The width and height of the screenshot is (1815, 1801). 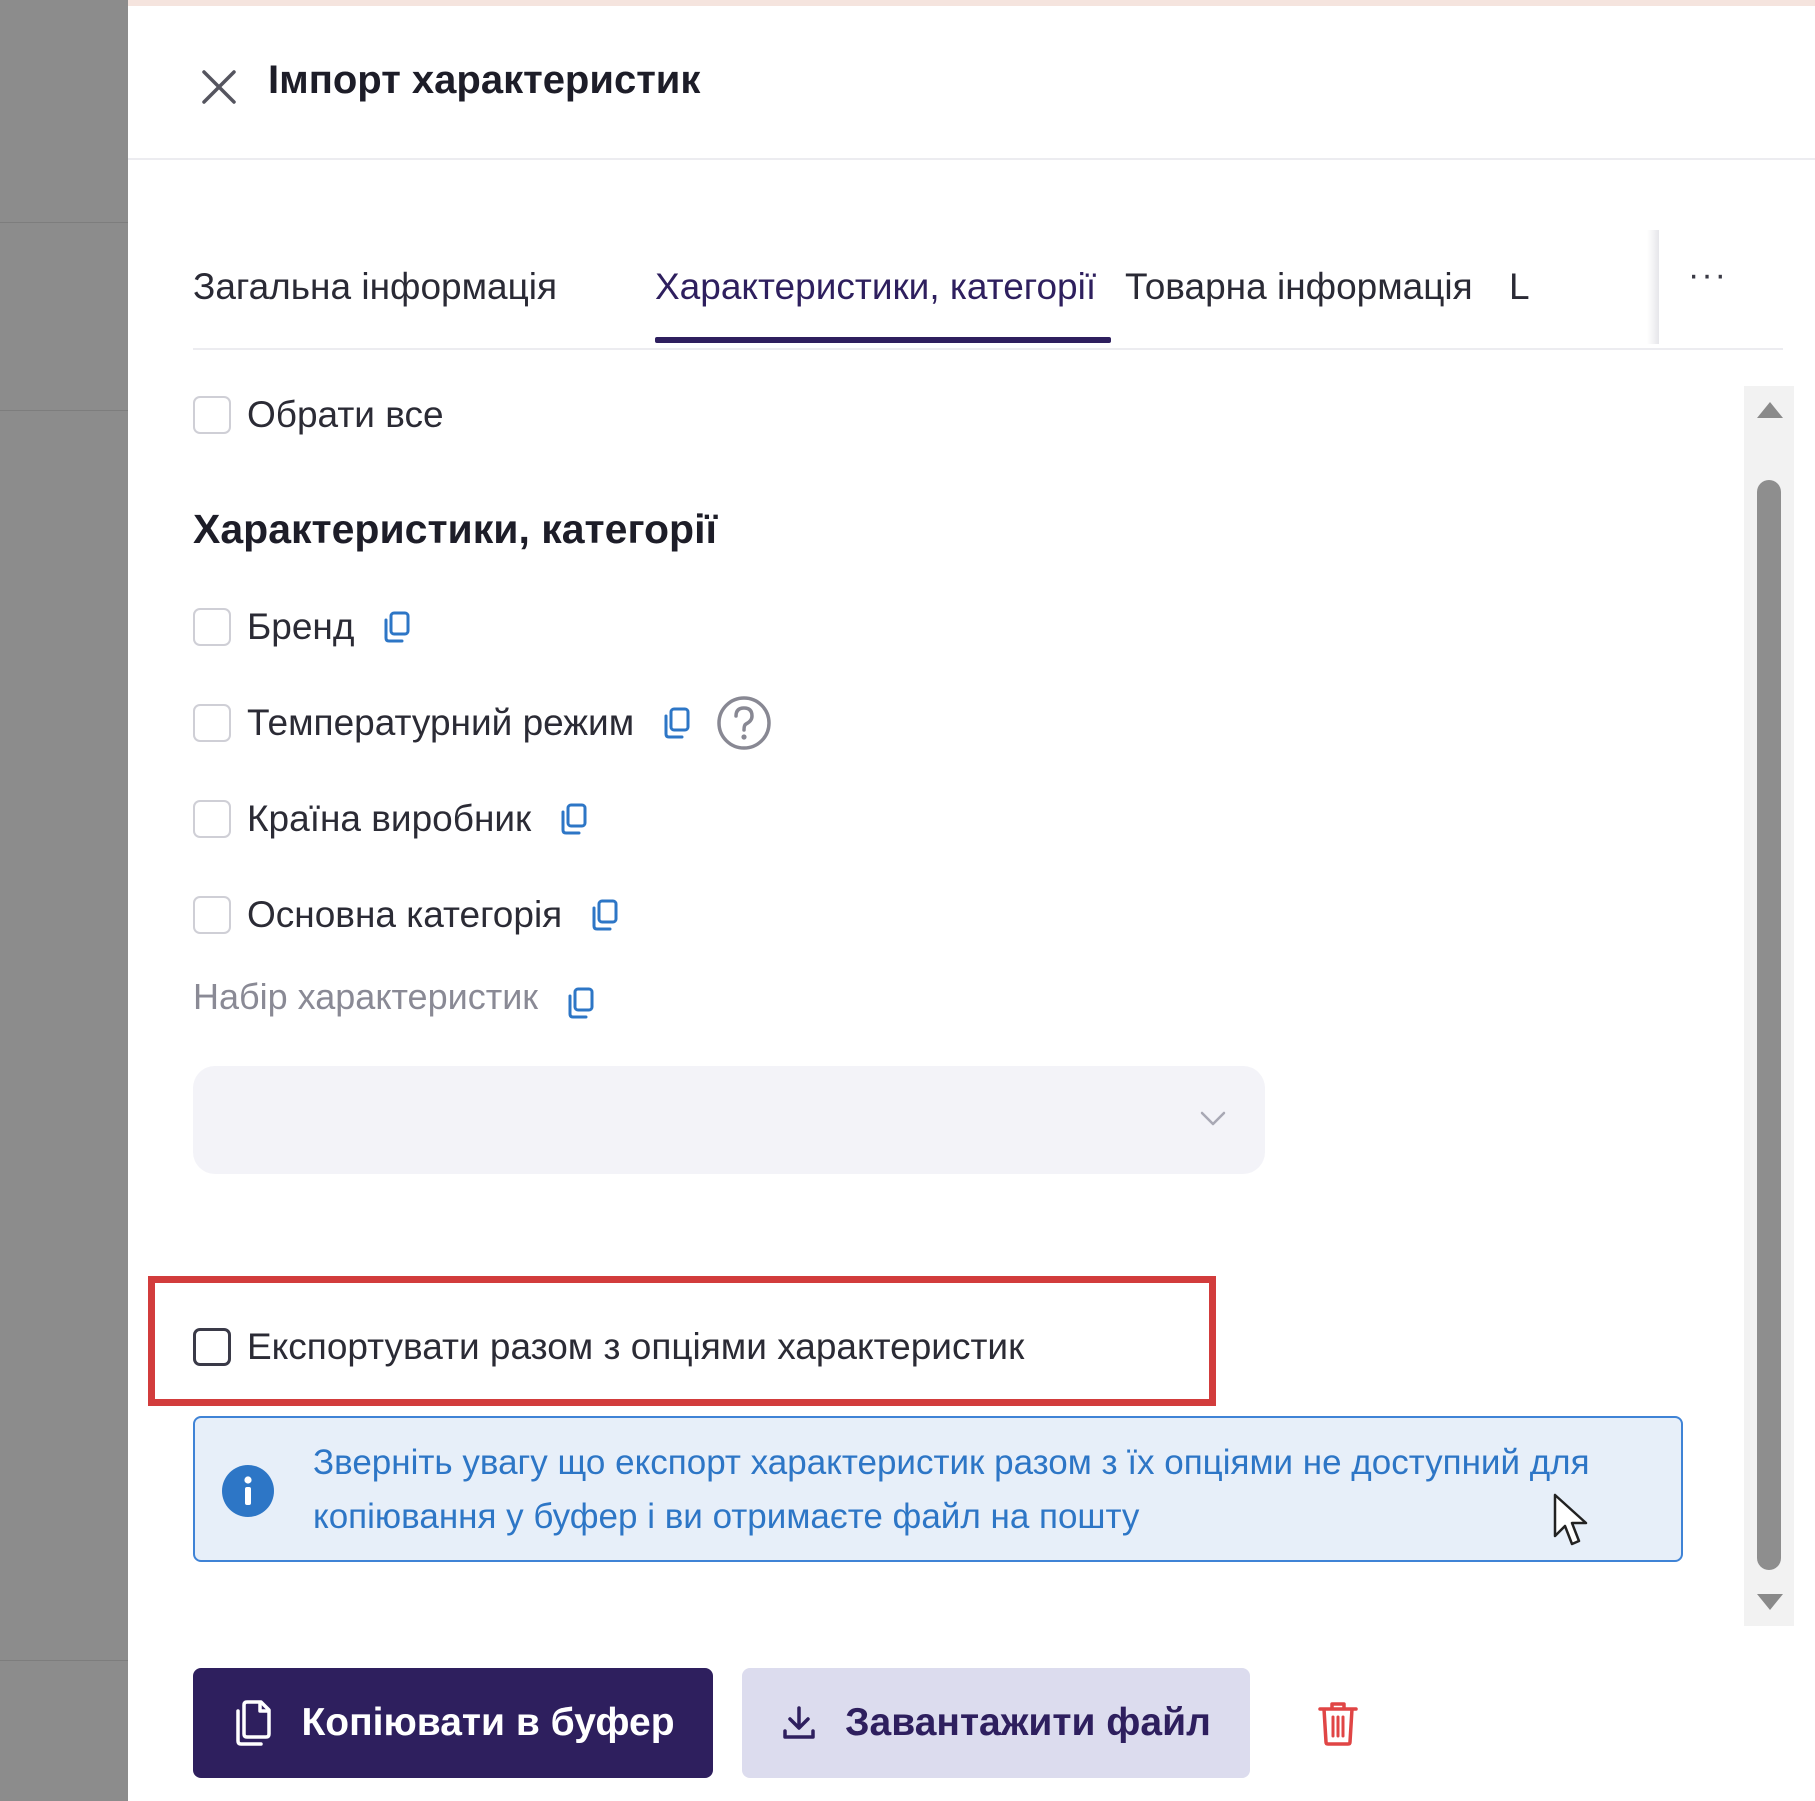 I want to click on content-scrollbar, so click(x=1769, y=1006).